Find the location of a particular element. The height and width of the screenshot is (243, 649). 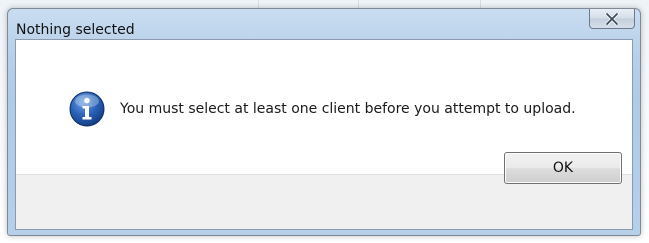

close-icon is located at coordinates (612, 18).